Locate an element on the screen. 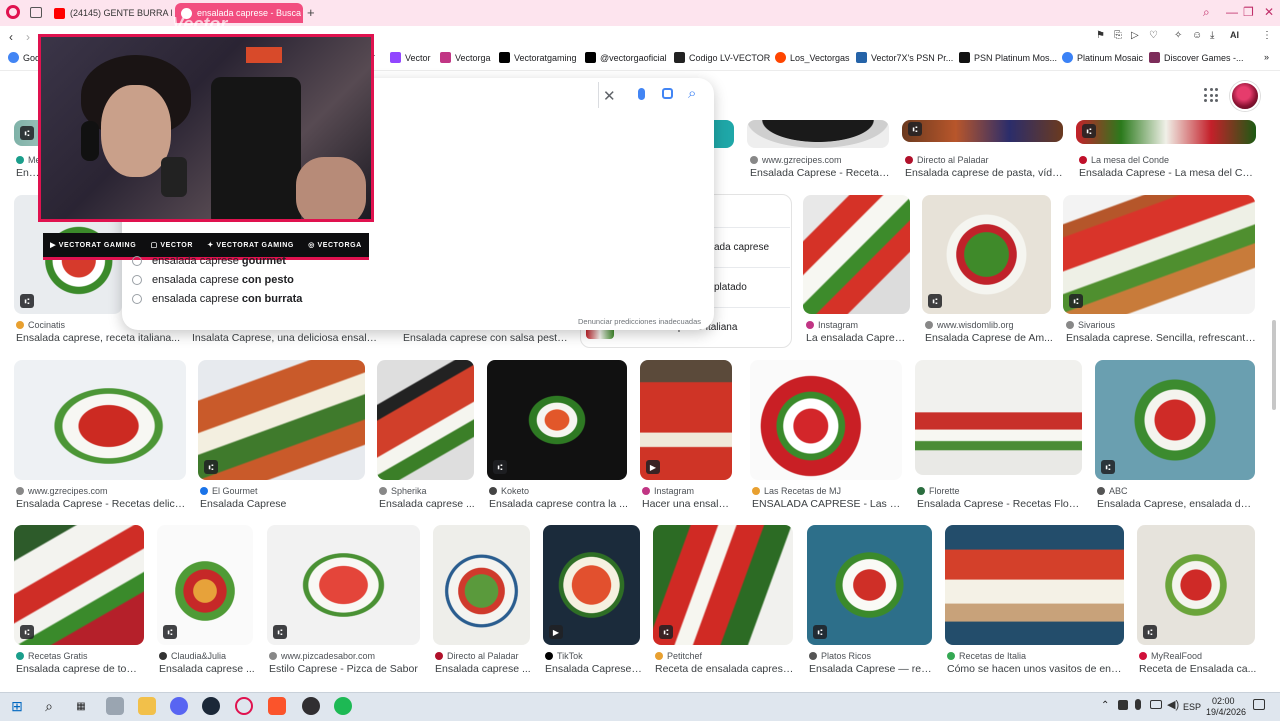  window-icon is located at coordinates (115, 706).